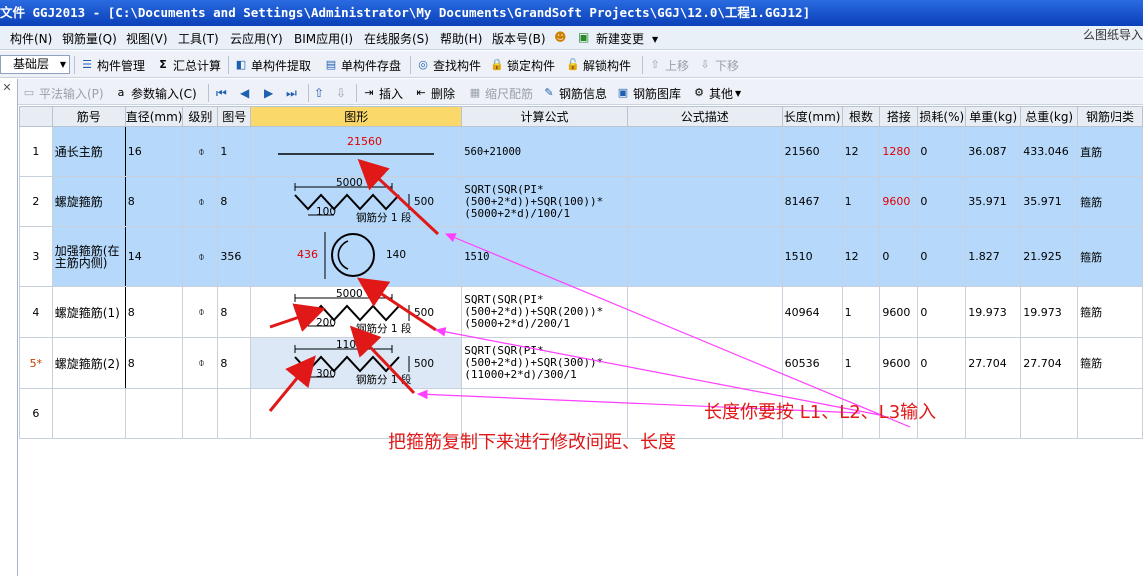 This screenshot has height=576, width=1143. I want to click on insert-button: ⇥ 插入, so click(382, 93).